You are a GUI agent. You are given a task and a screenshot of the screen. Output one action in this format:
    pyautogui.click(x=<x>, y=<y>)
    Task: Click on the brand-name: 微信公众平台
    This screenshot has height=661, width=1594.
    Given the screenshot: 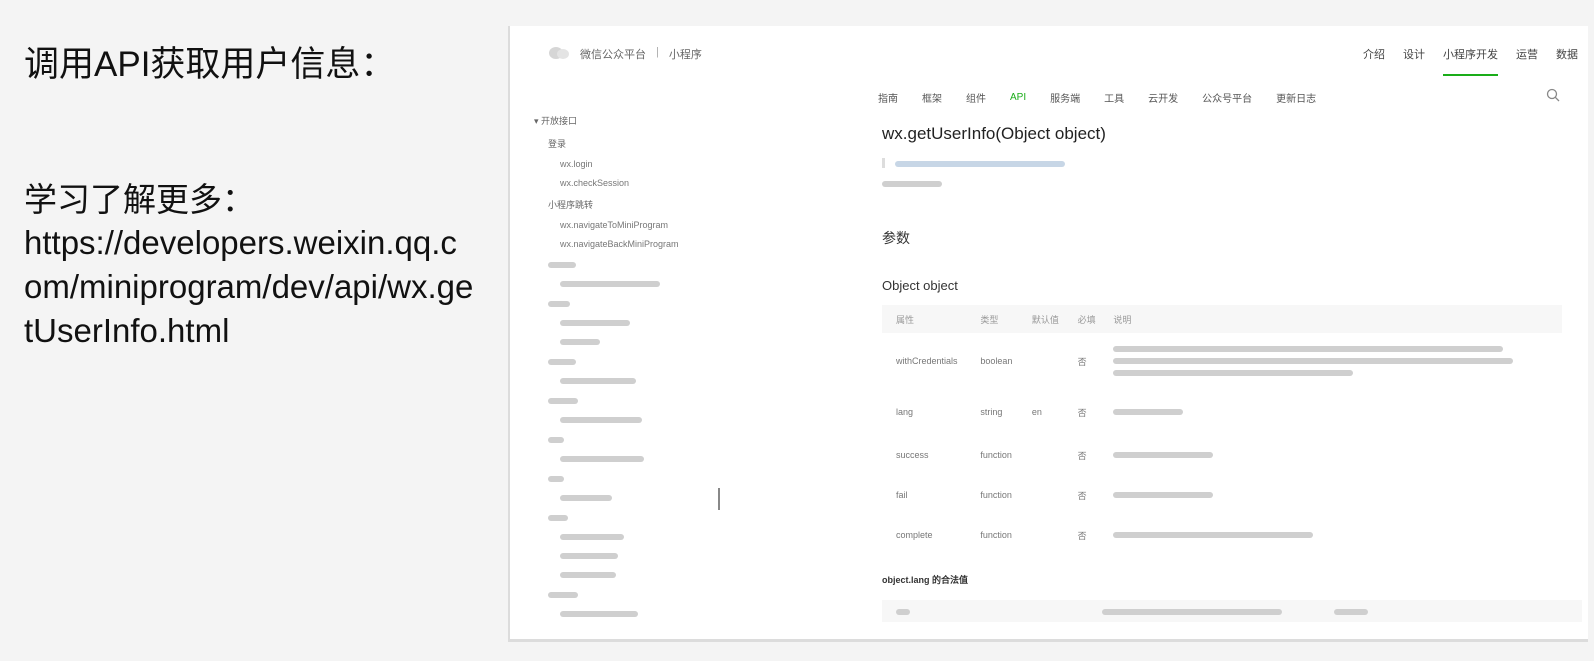 What is the action you would take?
    pyautogui.click(x=613, y=55)
    